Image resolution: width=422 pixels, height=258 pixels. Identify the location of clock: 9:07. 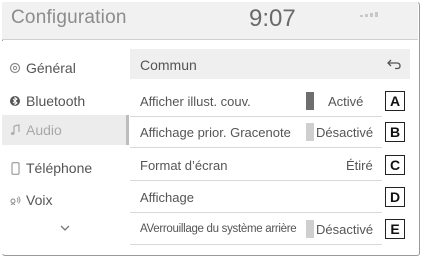
(272, 18).